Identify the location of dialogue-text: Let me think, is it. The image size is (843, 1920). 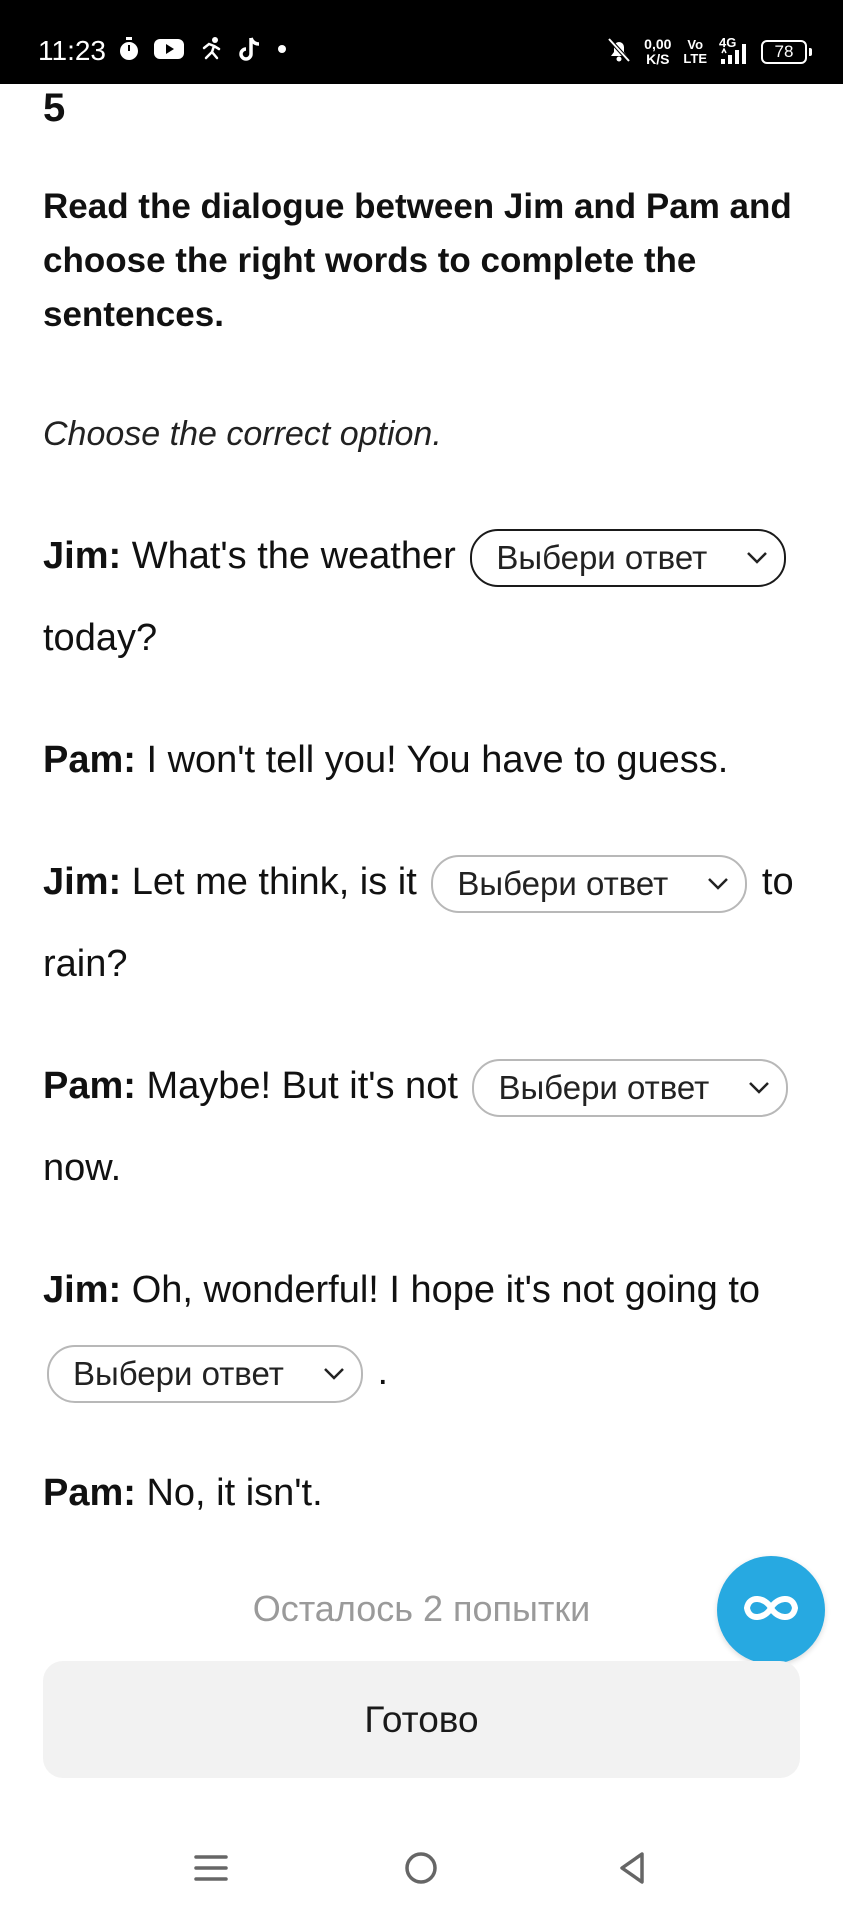
(274, 882).